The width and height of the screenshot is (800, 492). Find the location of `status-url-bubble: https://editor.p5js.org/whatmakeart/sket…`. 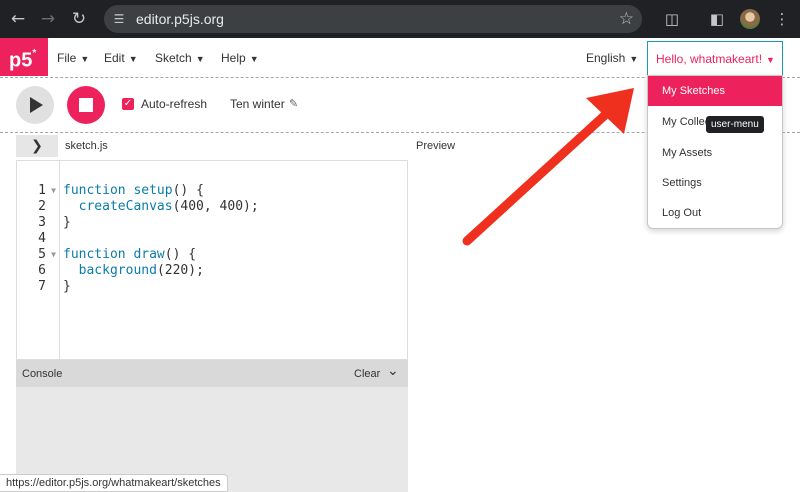

status-url-bubble: https://editor.p5js.org/whatmakeart/sket… is located at coordinates (114, 483).